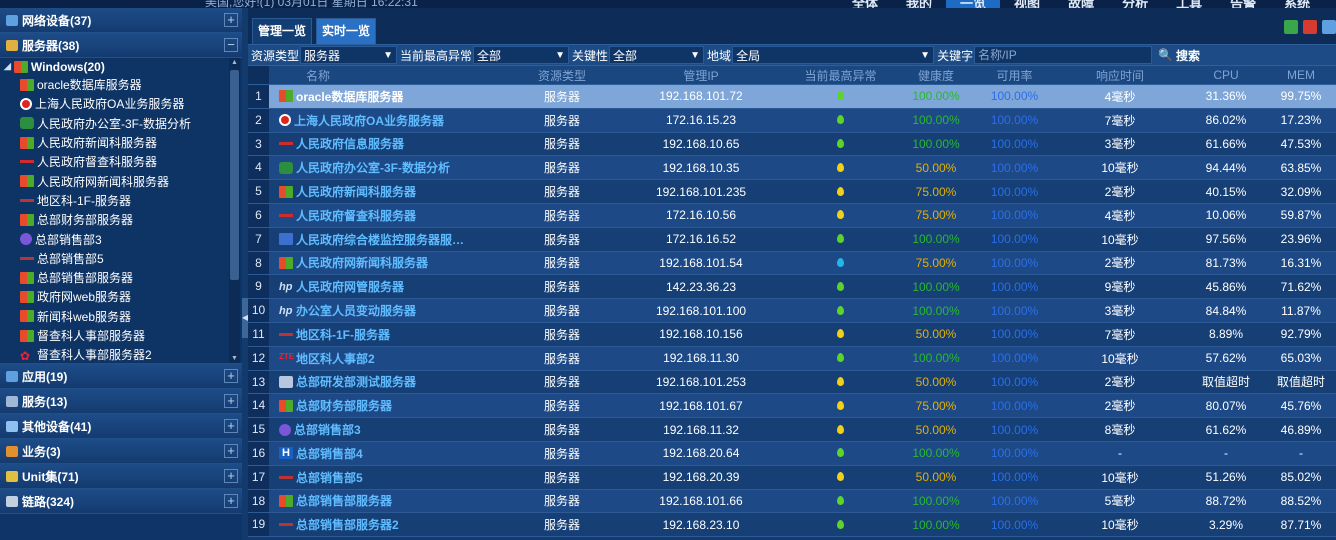 Image resolution: width=1336 pixels, height=540 pixels. What do you see at coordinates (1310, 27) in the screenshot?
I see `pdf-export-icon` at bounding box center [1310, 27].